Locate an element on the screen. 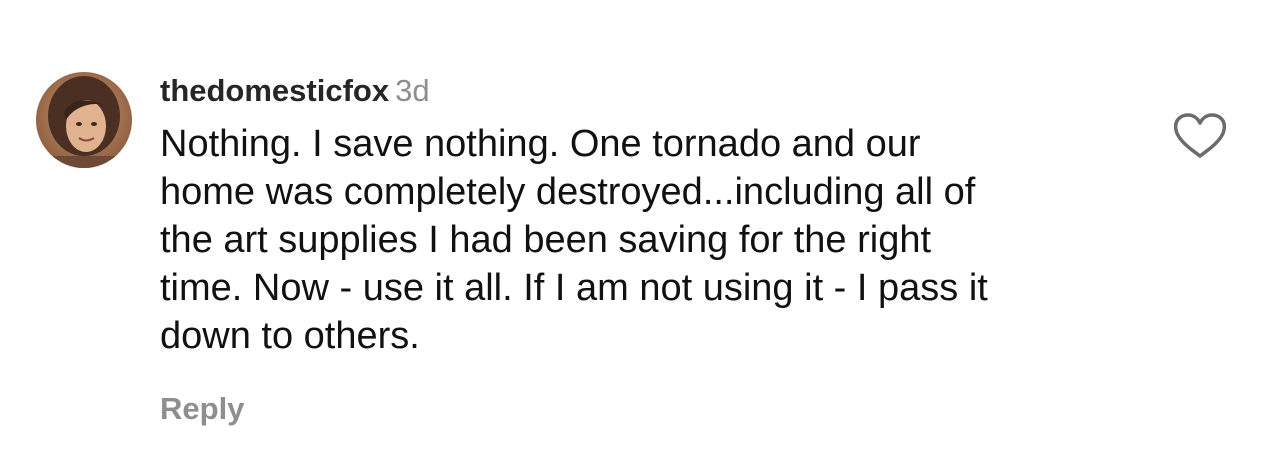  heart-outline-icon is located at coordinates (1200, 135).